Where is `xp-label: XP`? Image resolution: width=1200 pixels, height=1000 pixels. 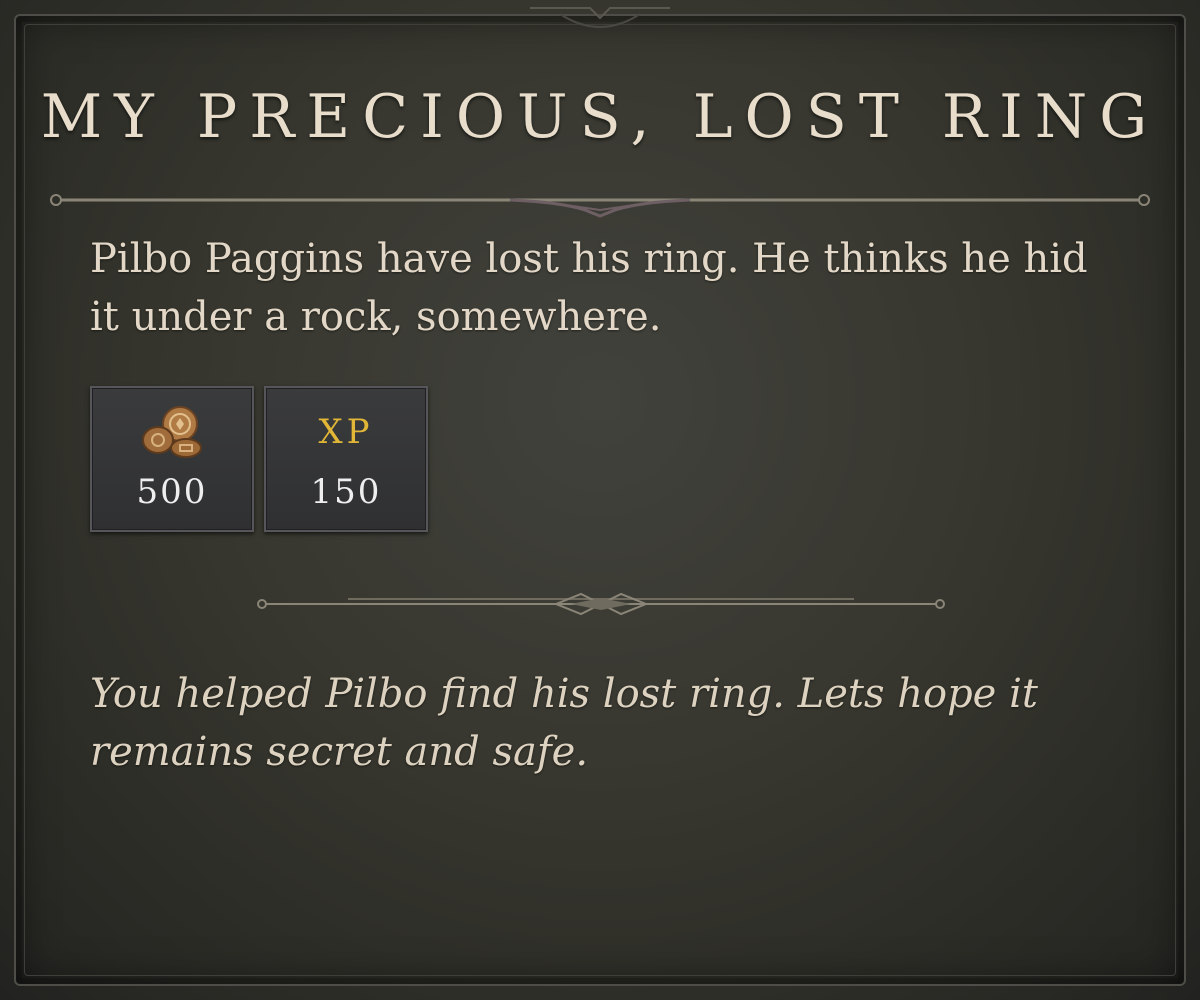 xp-label: XP is located at coordinates (346, 432).